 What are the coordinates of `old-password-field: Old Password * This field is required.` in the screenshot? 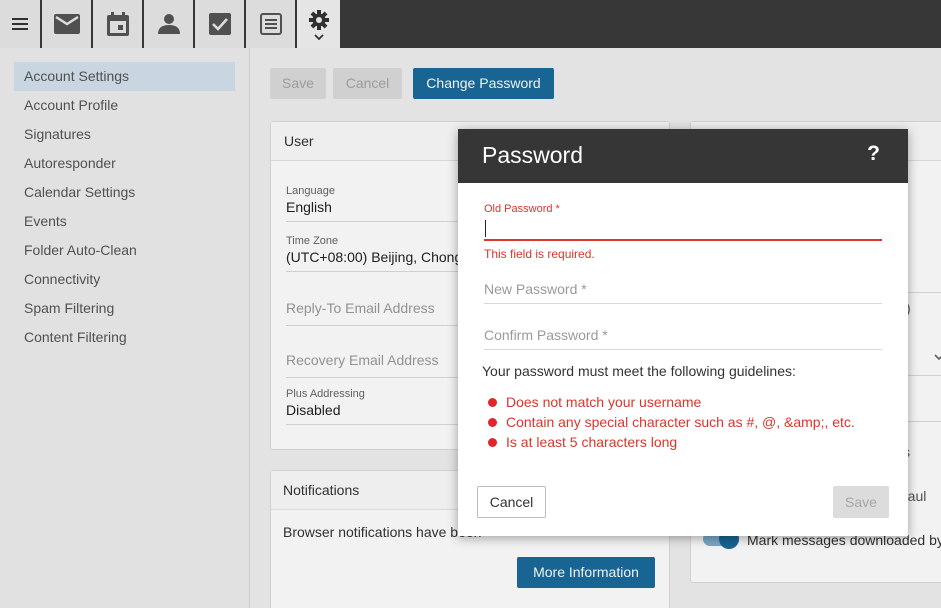 It's located at (683, 232).